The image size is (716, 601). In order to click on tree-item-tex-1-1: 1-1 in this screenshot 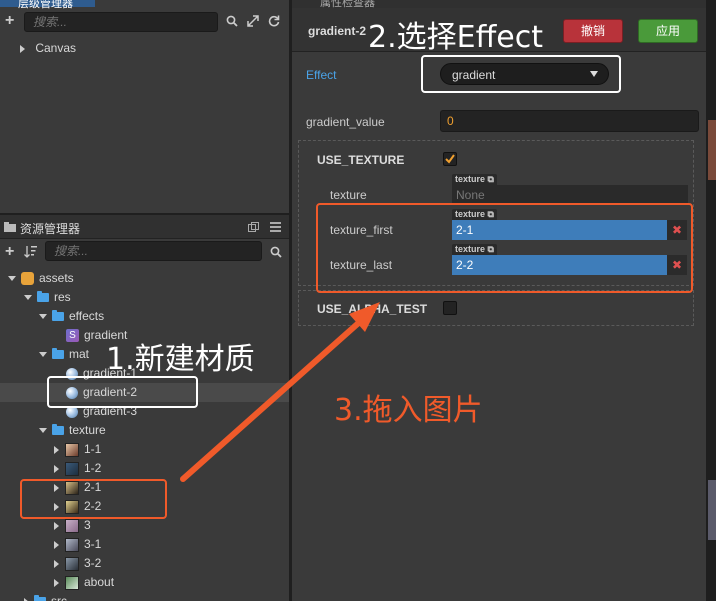, I will do `click(77, 449)`.